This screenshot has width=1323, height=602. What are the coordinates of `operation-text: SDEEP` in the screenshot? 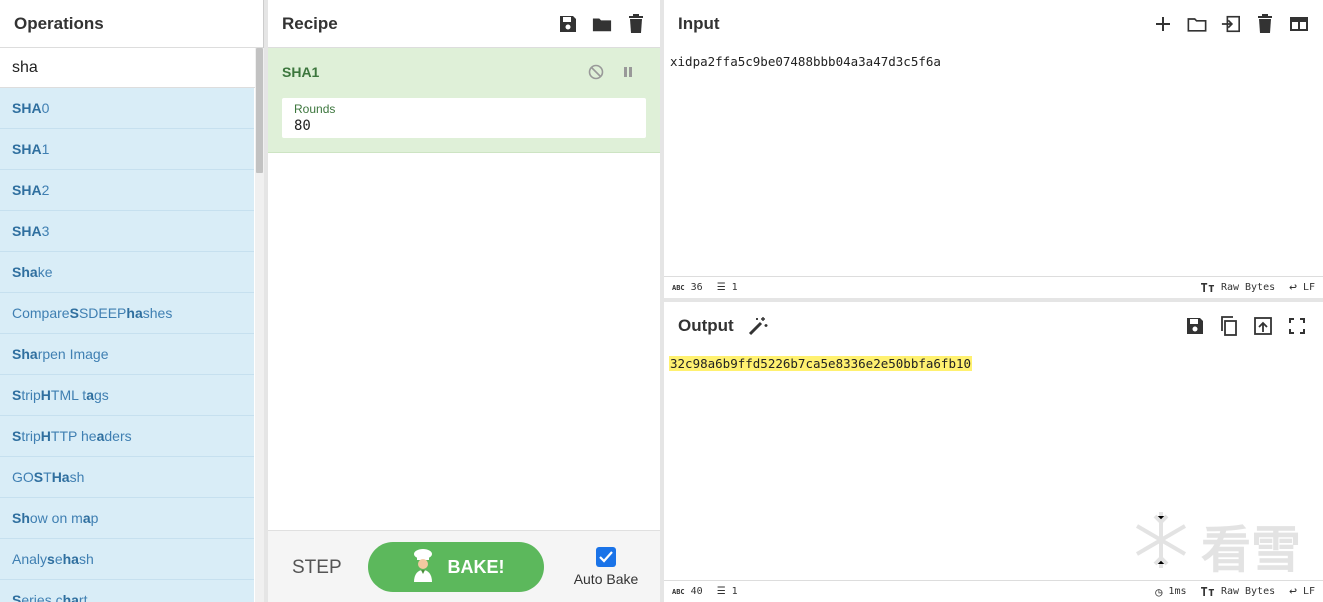 It's located at (102, 313).